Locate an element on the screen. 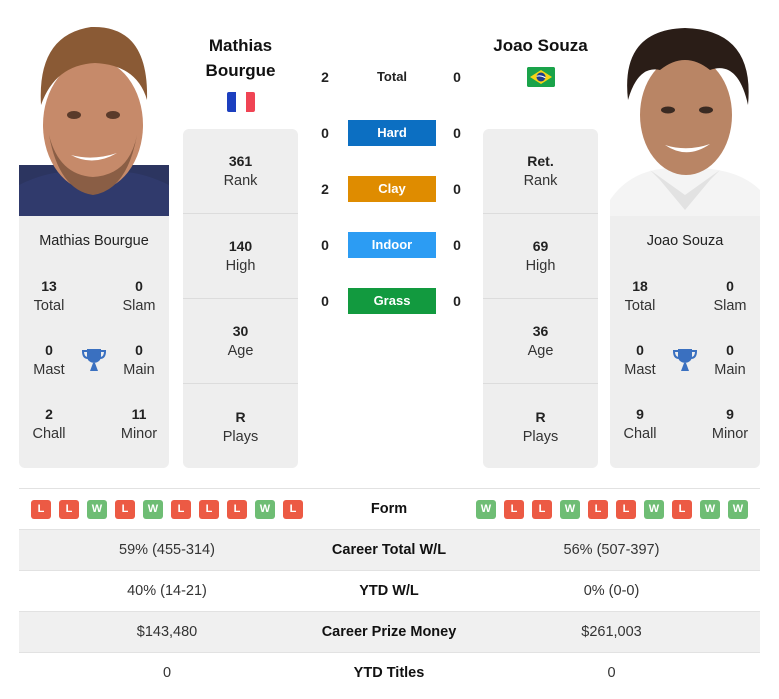 This screenshot has width=779, height=699. row-label: YTD W/L is located at coordinates (389, 591).